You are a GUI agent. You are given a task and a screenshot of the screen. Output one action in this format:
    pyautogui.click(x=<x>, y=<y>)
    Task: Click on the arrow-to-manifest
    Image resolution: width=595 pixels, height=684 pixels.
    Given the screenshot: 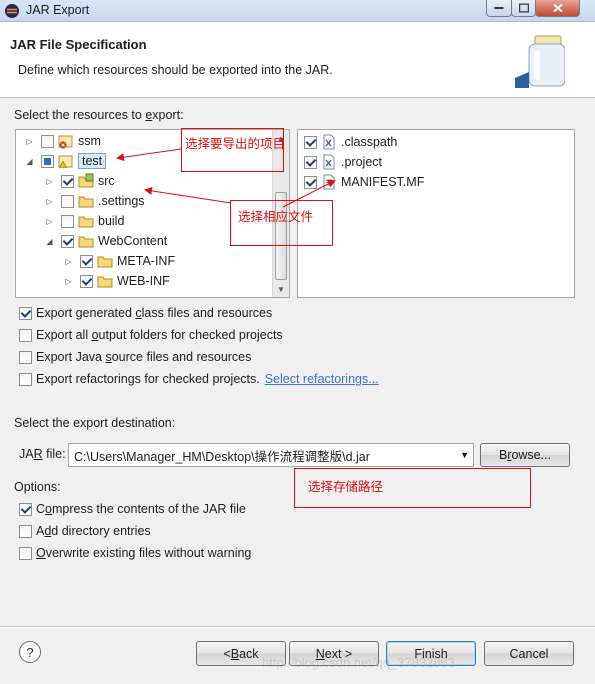 What is the action you would take?
    pyautogui.click(x=309, y=194)
    